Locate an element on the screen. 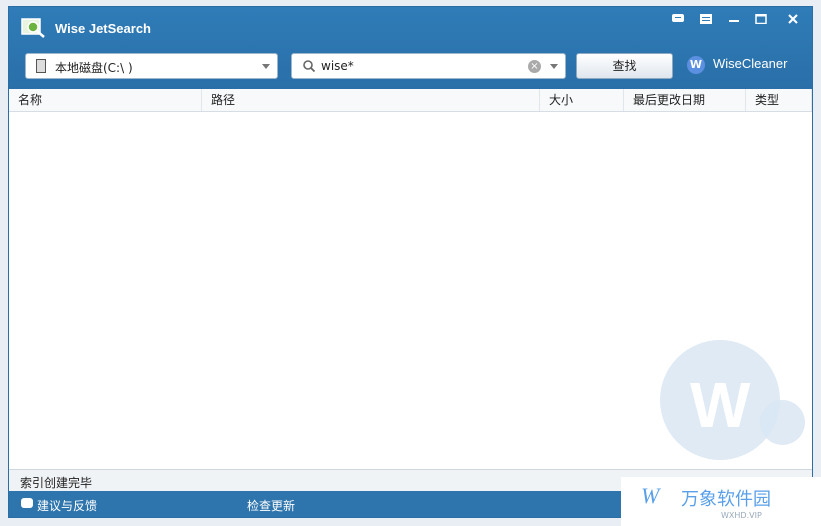 The width and height of the screenshot is (821, 526). results-column-headers: 名称 路径 大小 最后更改日期 类型 is located at coordinates (410, 100).